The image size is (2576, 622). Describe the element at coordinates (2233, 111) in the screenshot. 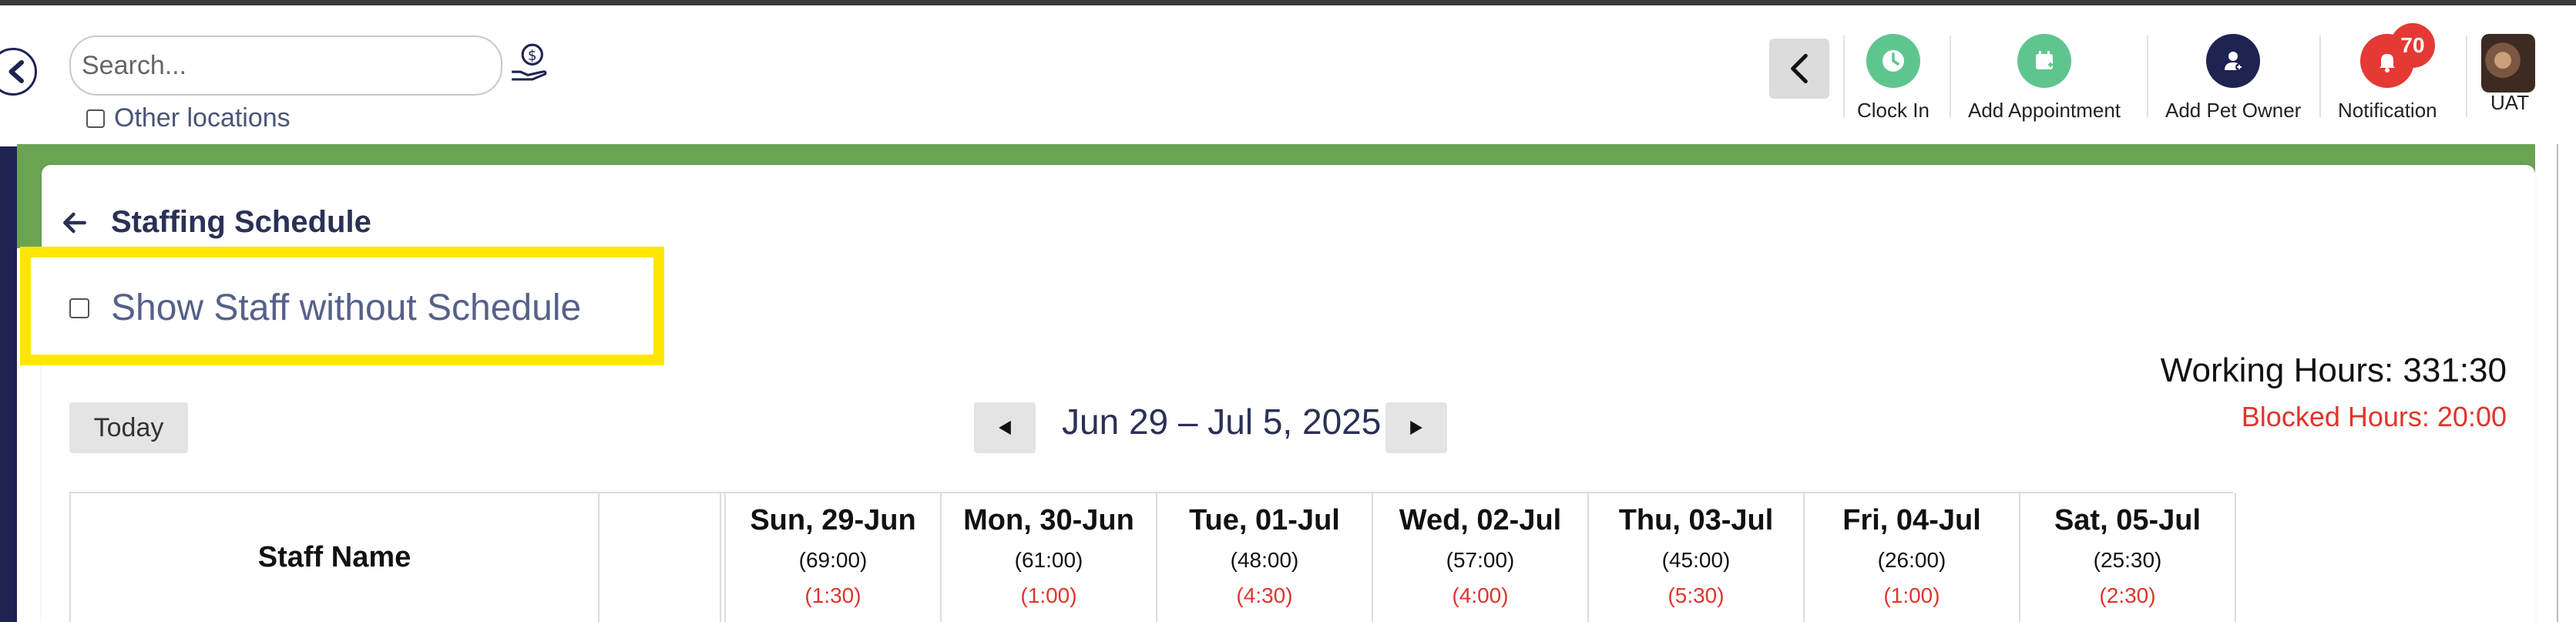

I see `add-pet-owner-label: Add Pet Owner` at that location.